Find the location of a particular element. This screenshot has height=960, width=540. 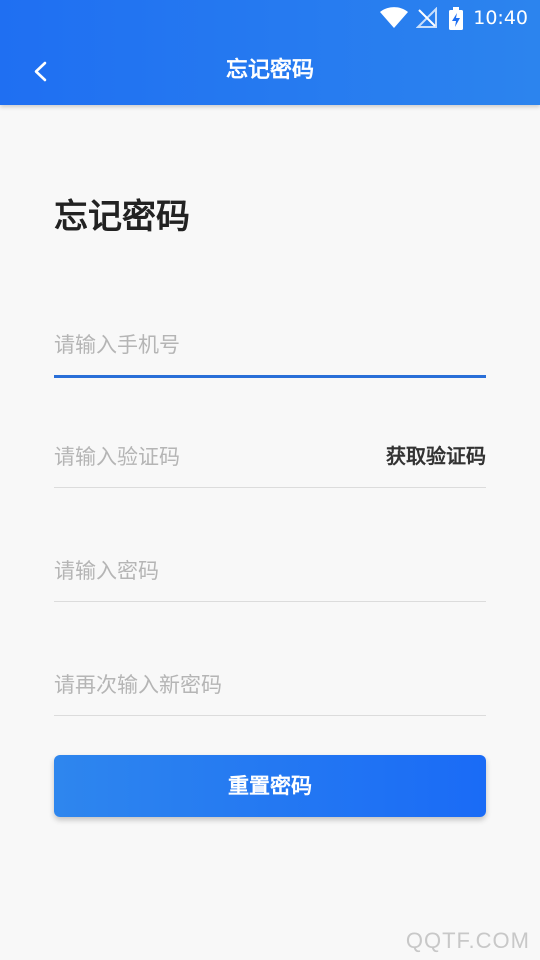

verification-code-field: 获取验证码 is located at coordinates (270, 457).